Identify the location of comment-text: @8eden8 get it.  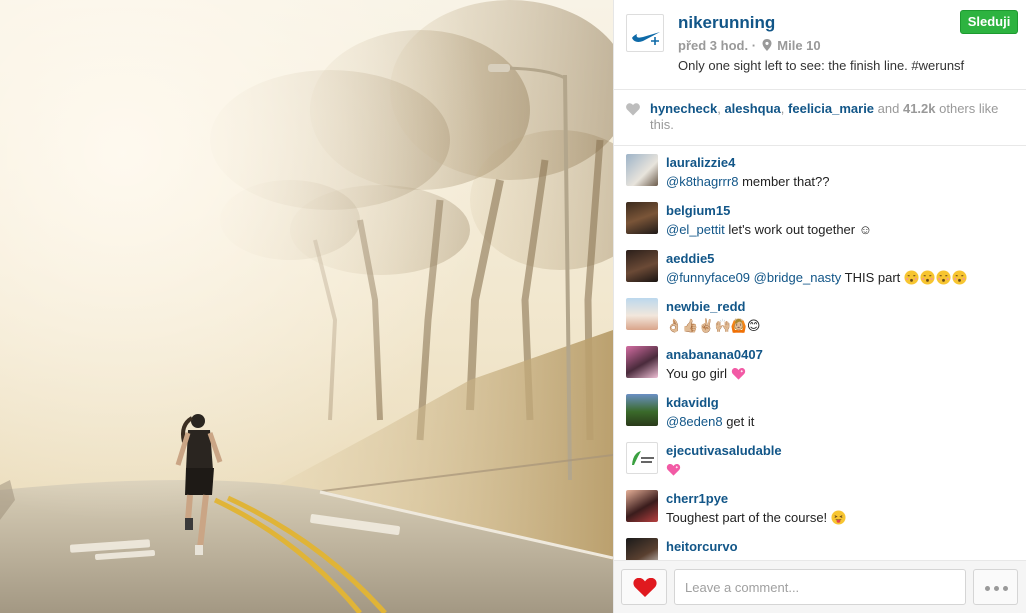
(710, 421).